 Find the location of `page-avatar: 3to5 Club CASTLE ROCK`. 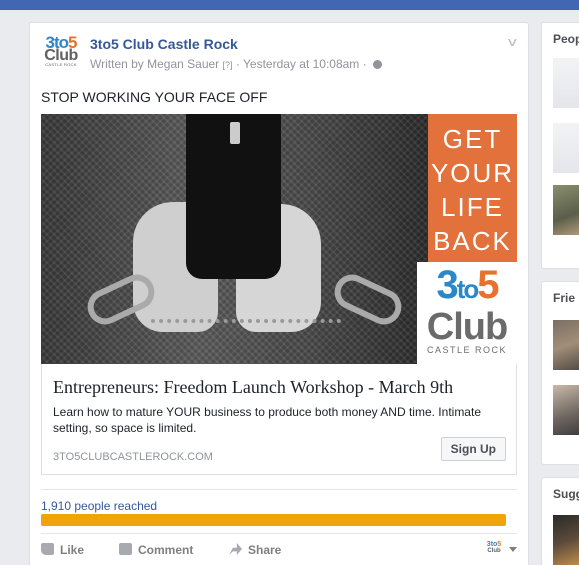

page-avatar: 3to5 Club CASTLE ROCK is located at coordinates (61, 54).